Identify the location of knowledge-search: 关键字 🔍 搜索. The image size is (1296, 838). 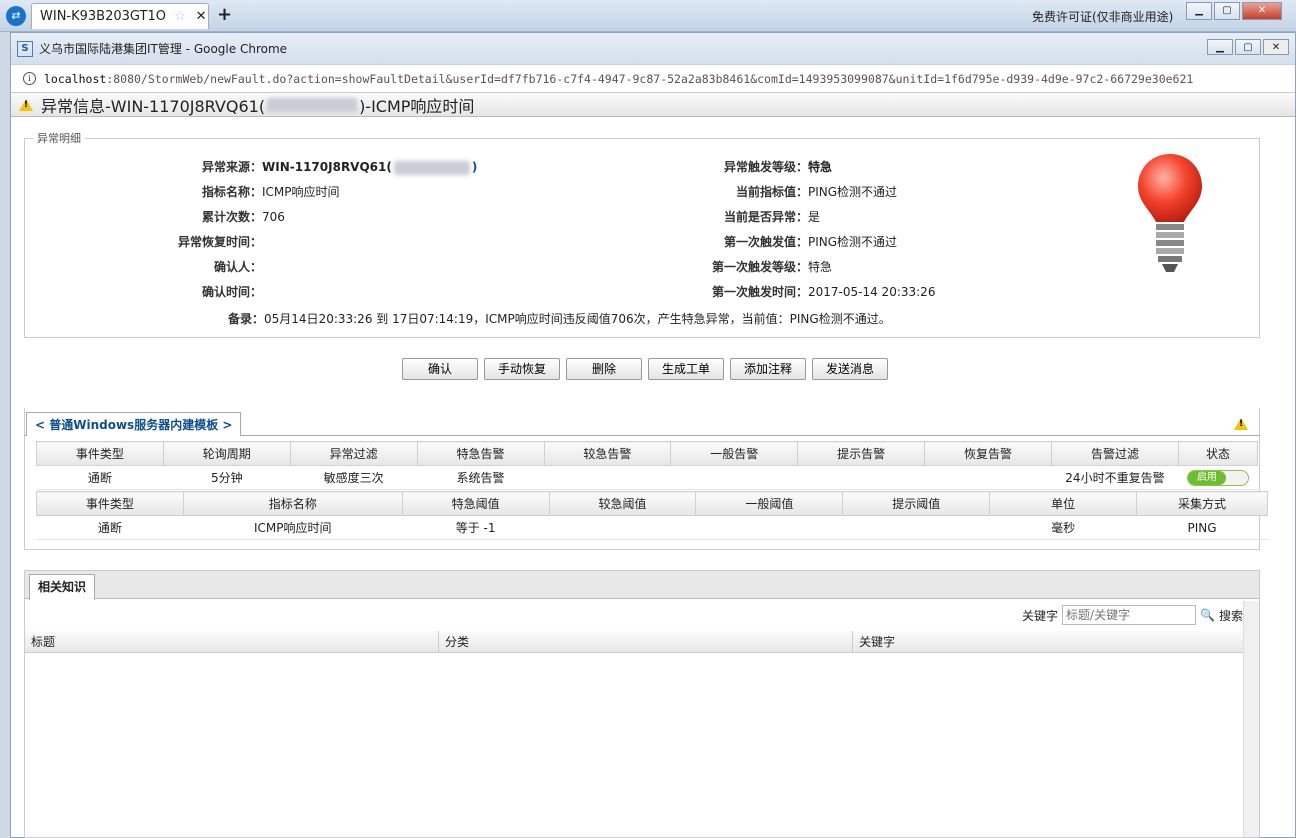
(1132, 615).